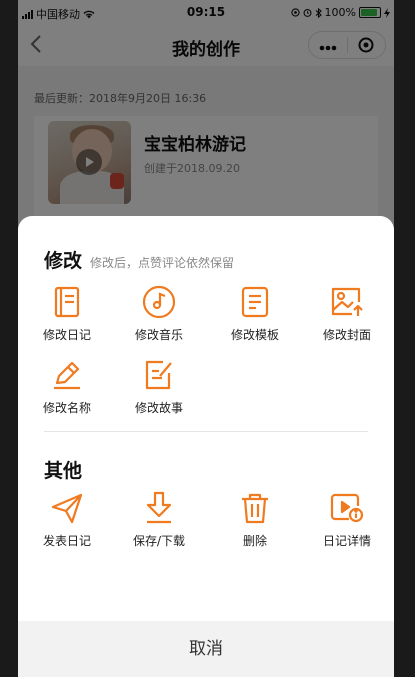  I want to click on modify-story-label: 修改故事, so click(158, 408).